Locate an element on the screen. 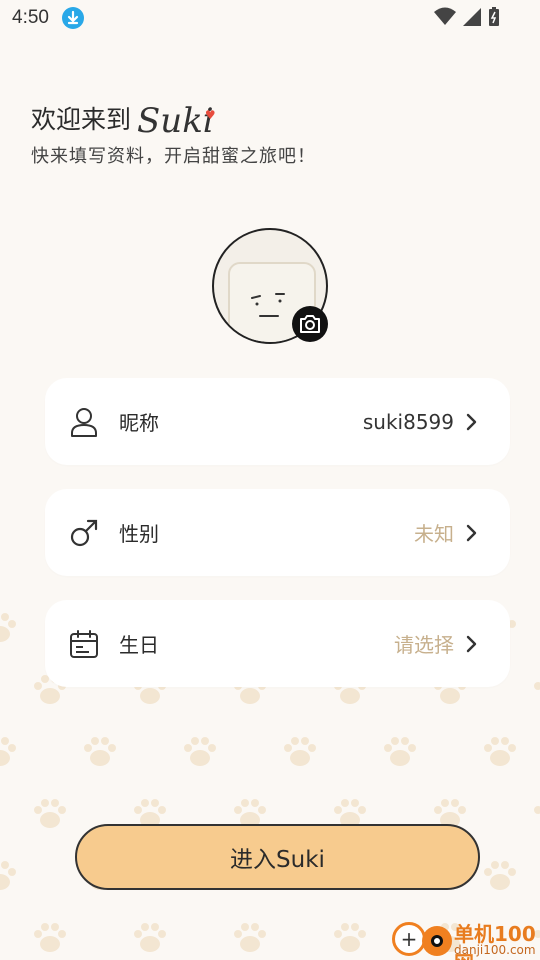  person-icon is located at coordinates (84, 422).